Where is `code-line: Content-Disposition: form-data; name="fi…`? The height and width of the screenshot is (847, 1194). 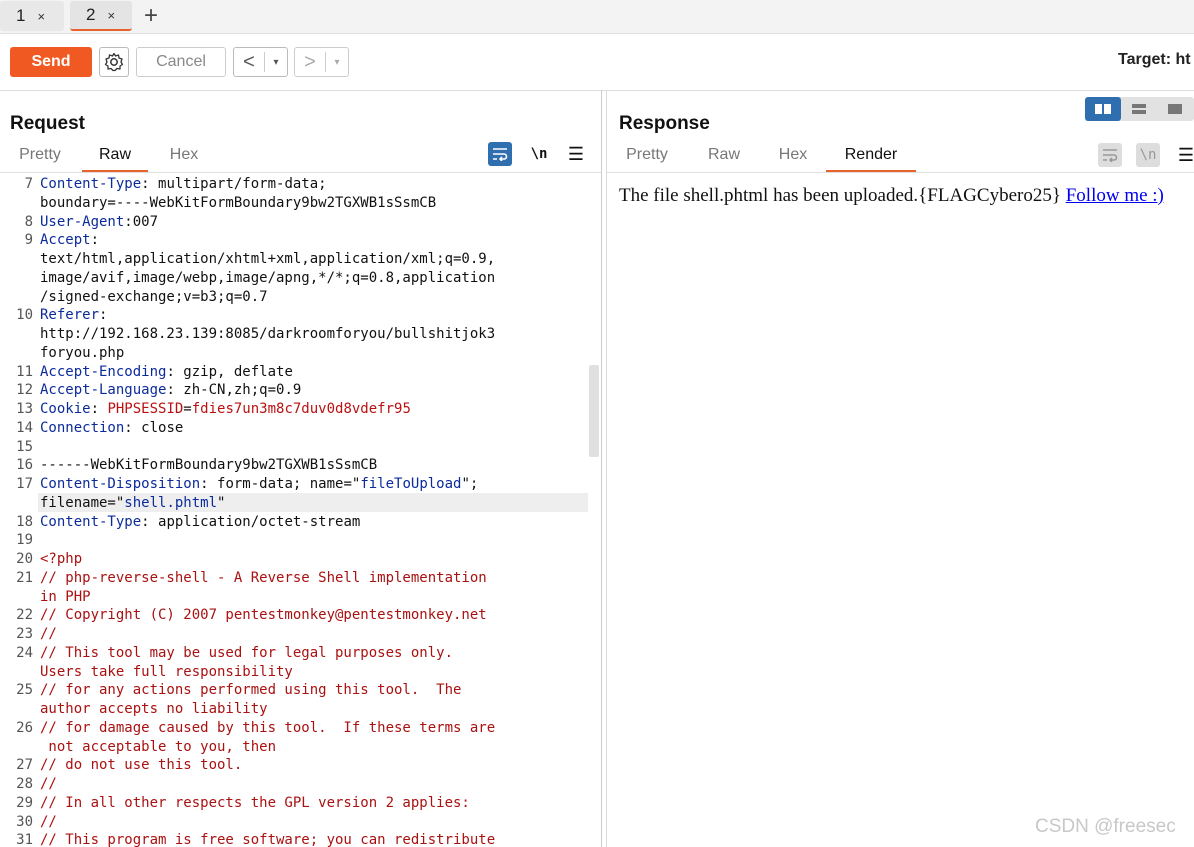 code-line: Content-Disposition: form-data; name="fi… is located at coordinates (259, 484).